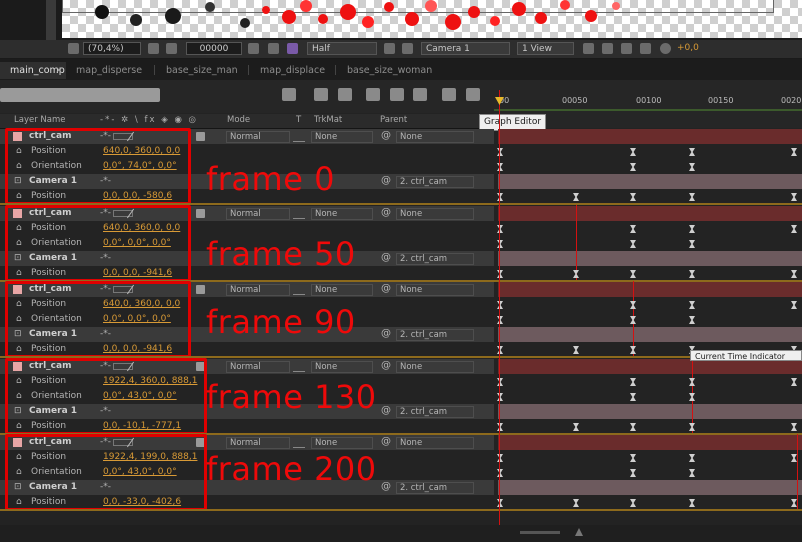 The image size is (802, 542). Describe the element at coordinates (59, 70) in the screenshot. I see `close-icon: ×` at that location.